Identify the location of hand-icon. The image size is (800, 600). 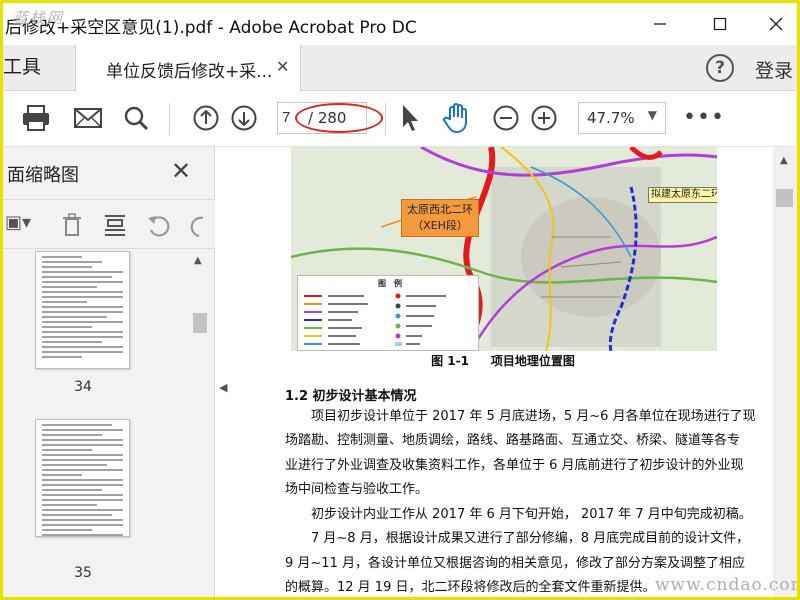
(455, 118).